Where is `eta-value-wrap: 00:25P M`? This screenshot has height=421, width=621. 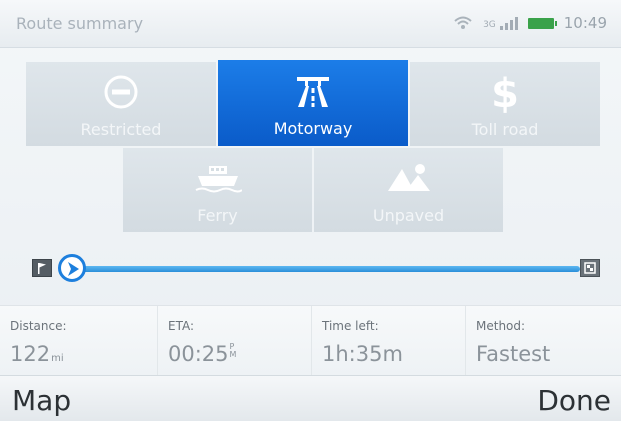 eta-value-wrap: 00:25P M is located at coordinates (202, 354).